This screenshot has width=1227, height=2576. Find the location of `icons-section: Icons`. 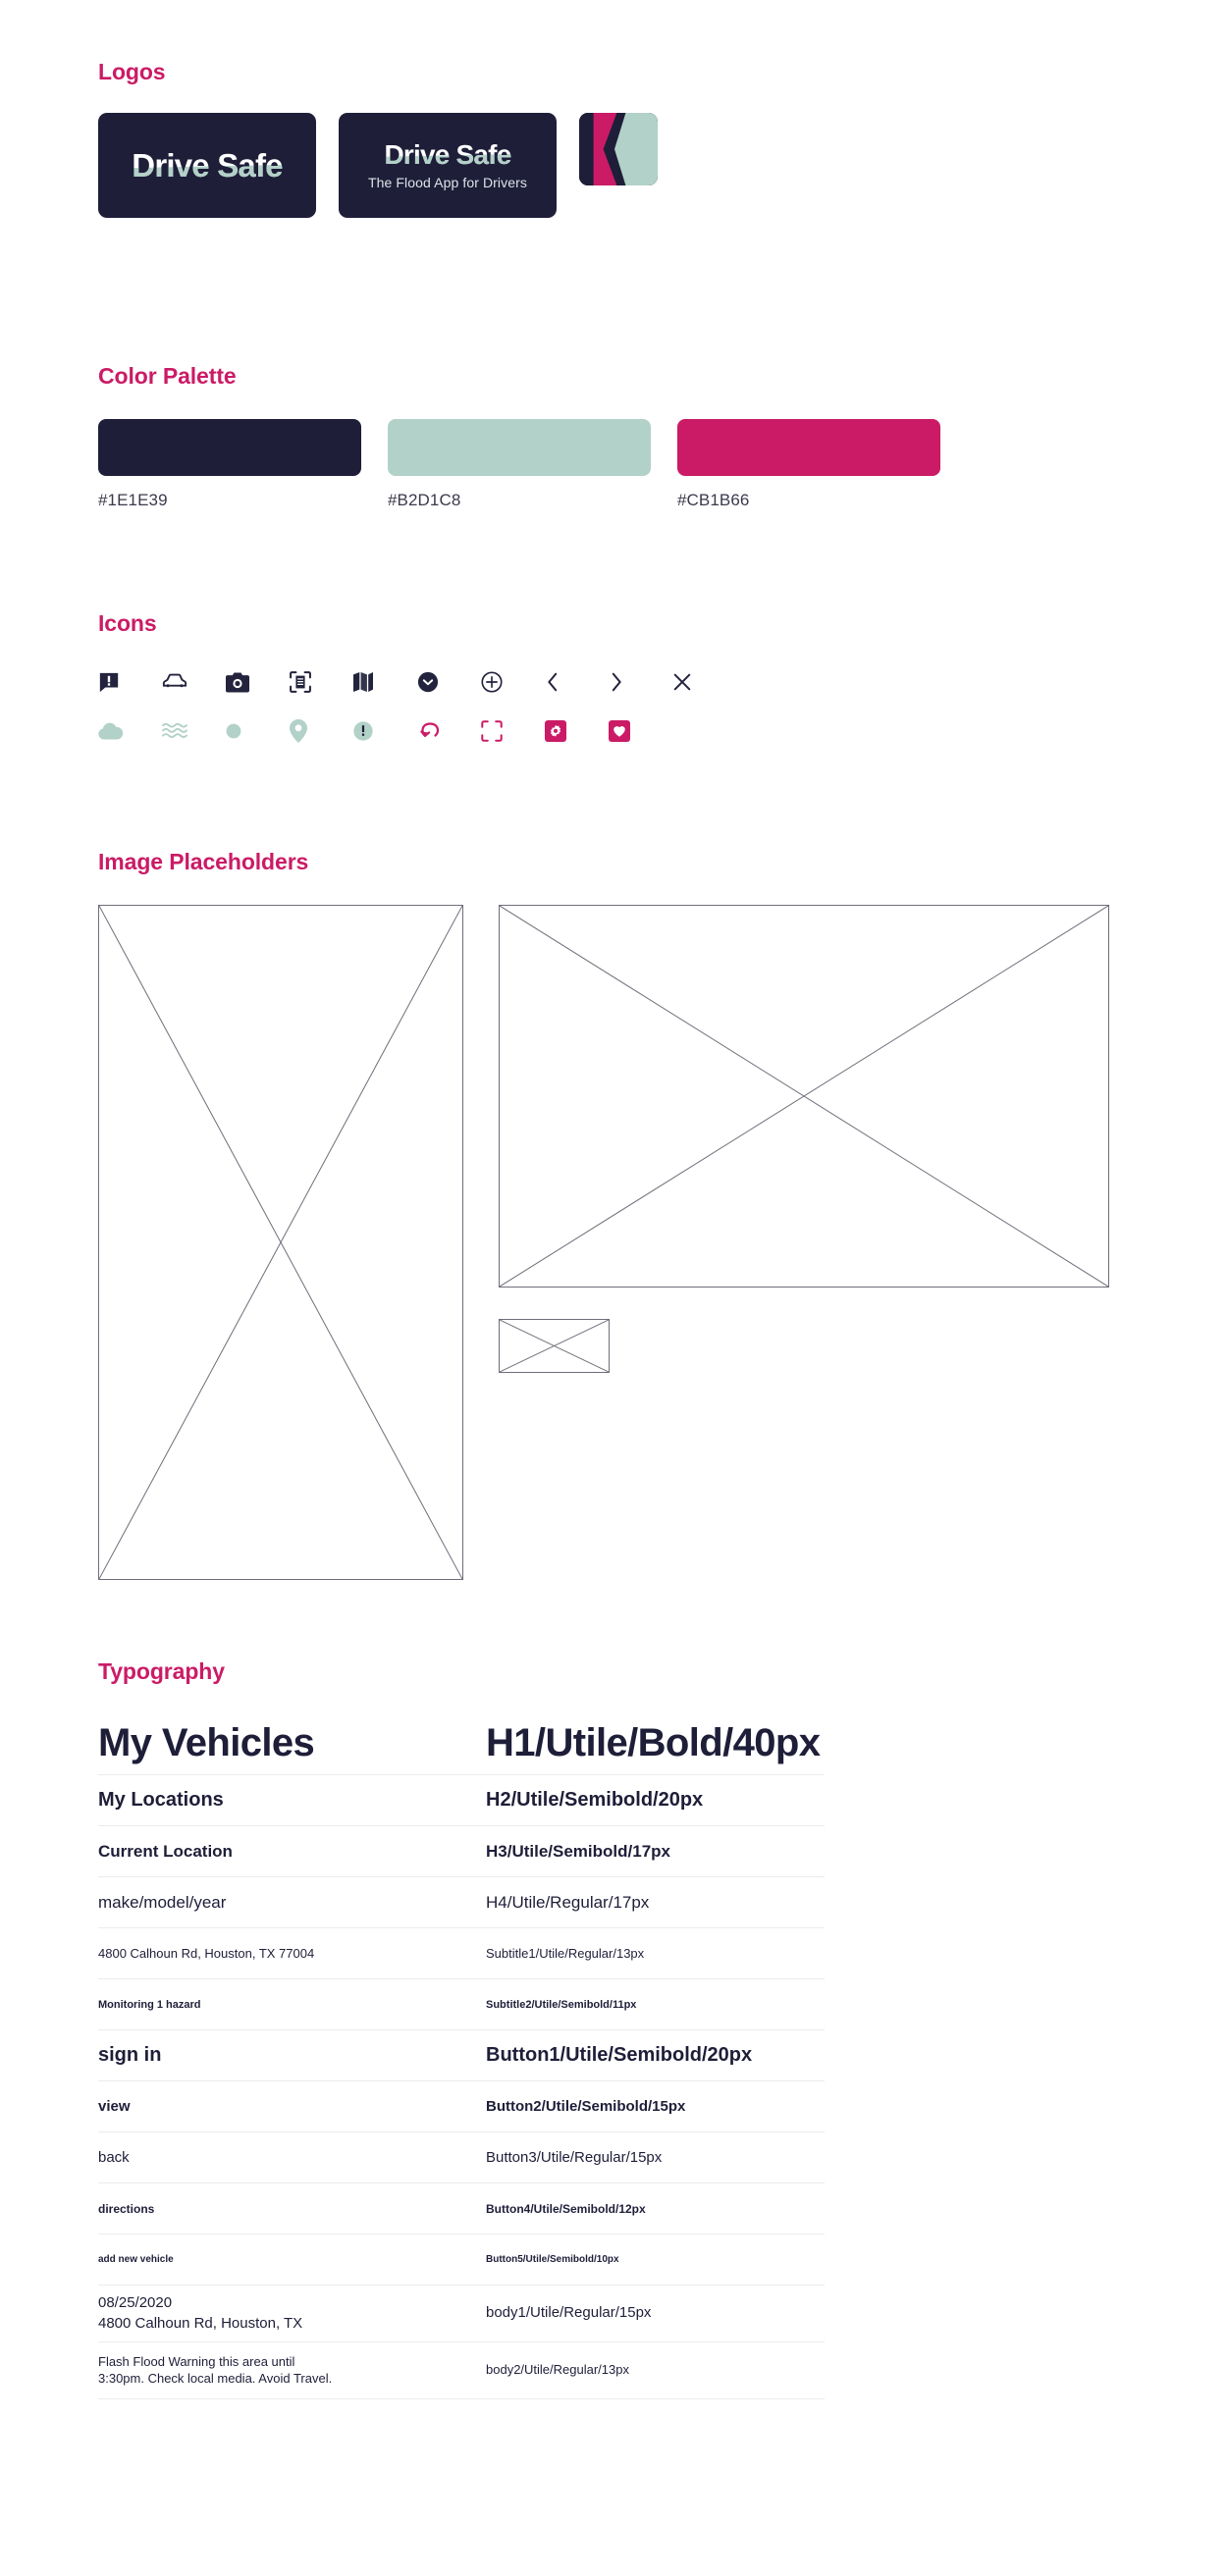

icons-section: Icons is located at coordinates (613, 678).